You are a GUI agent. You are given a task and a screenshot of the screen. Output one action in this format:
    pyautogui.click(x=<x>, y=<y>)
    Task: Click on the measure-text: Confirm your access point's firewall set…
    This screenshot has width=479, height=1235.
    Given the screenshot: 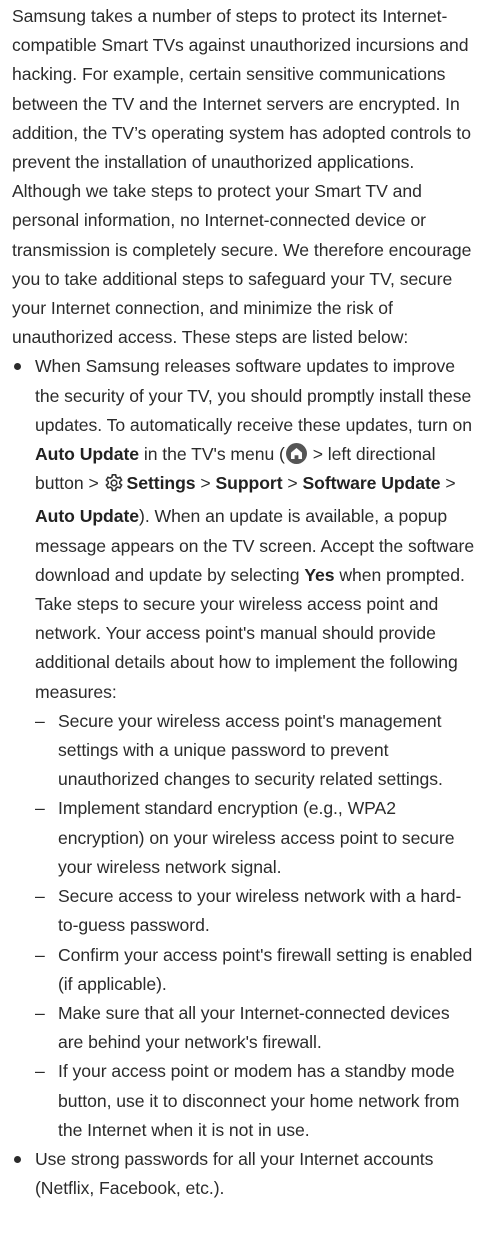 What is the action you would take?
    pyautogui.click(x=265, y=969)
    